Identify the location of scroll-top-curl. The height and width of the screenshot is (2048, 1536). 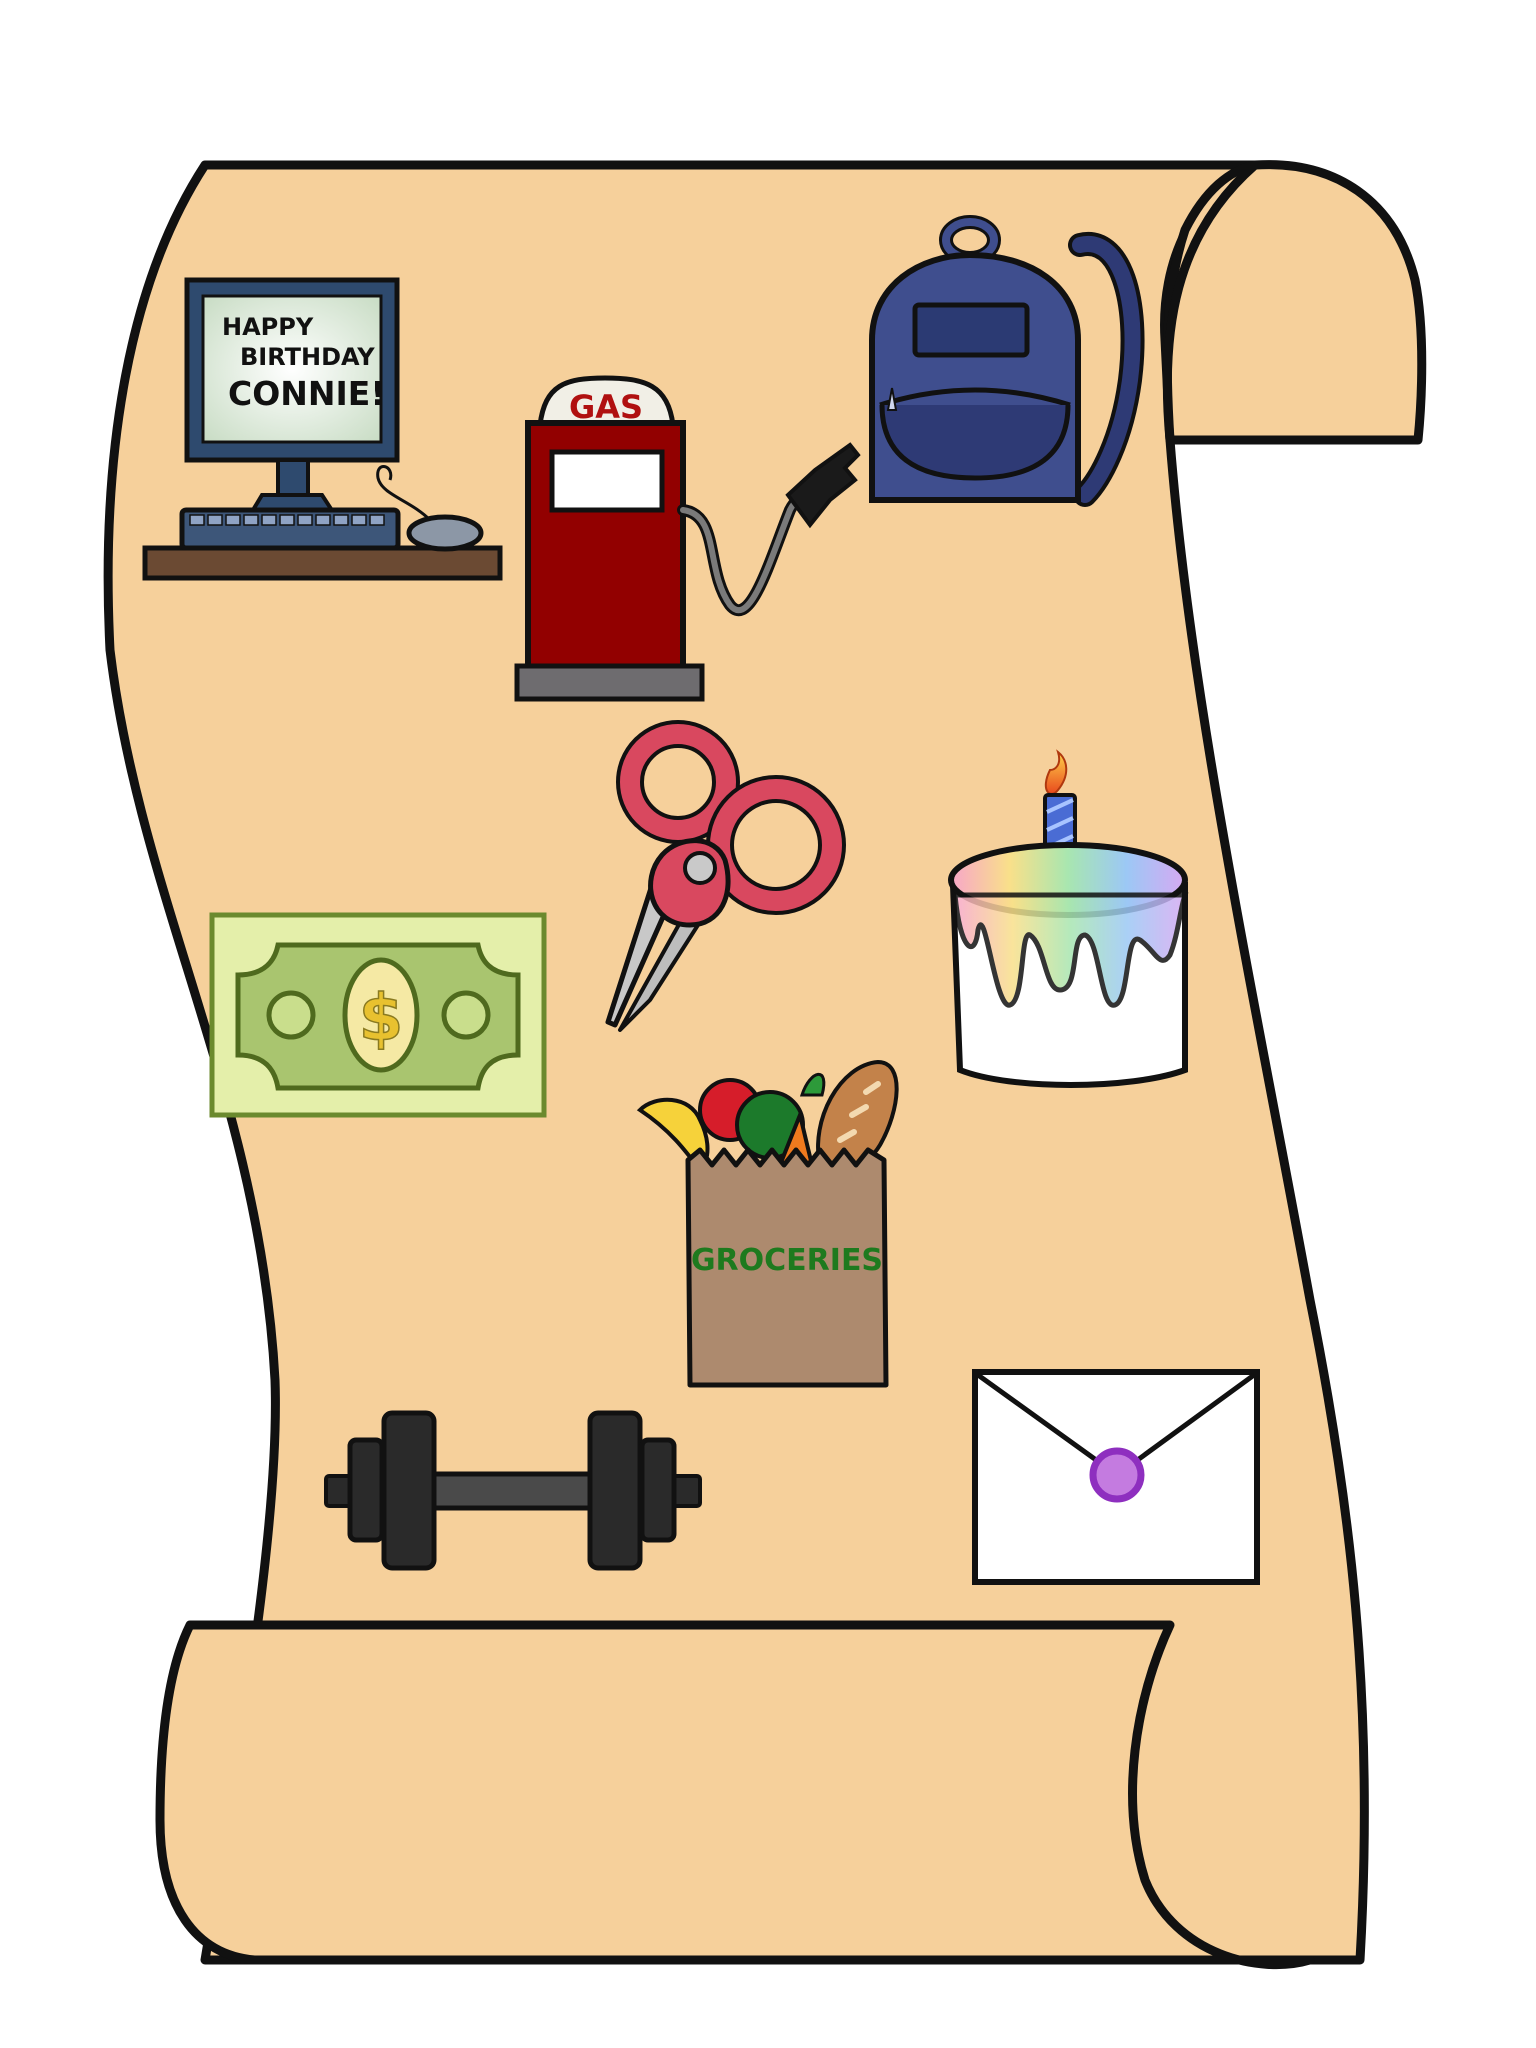
(1294, 302).